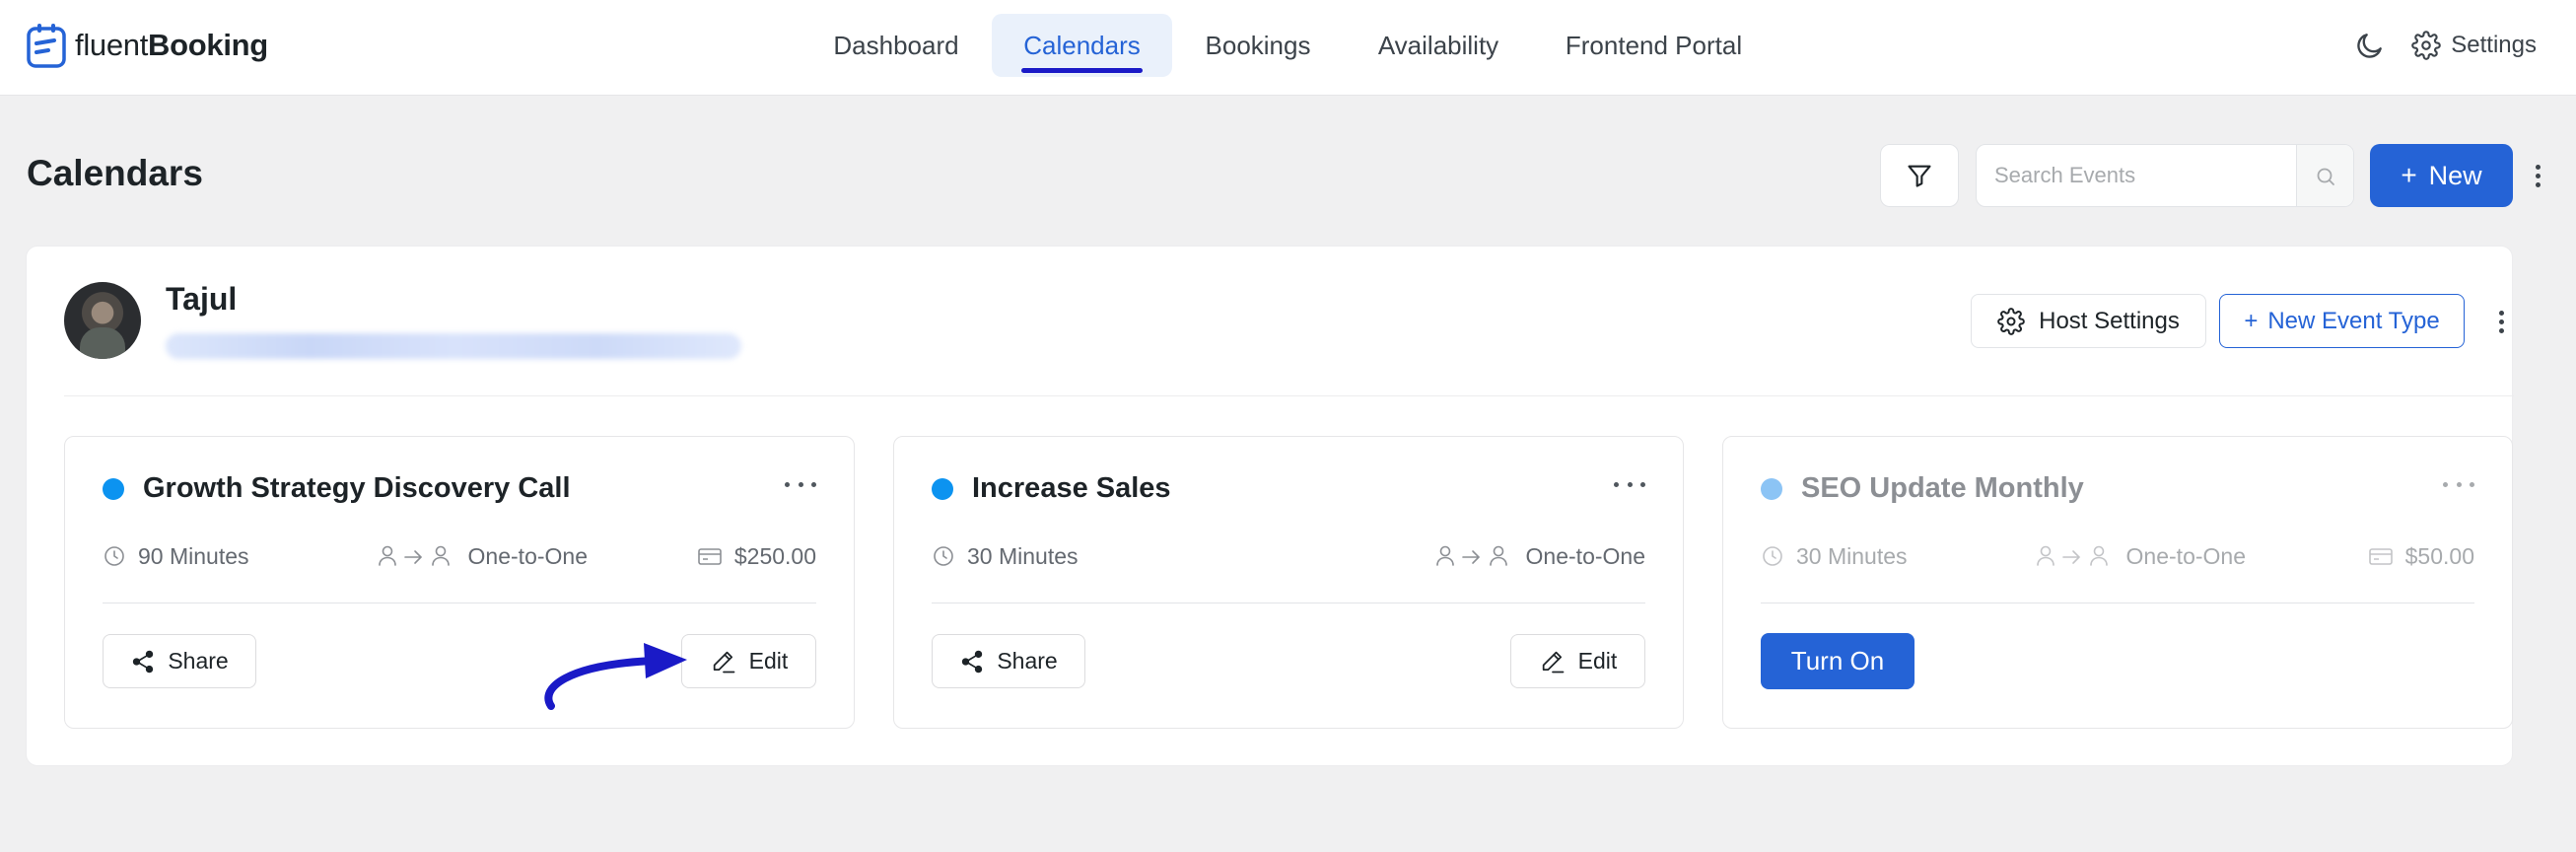 The height and width of the screenshot is (852, 2576). I want to click on host-name: Tajul, so click(202, 299).